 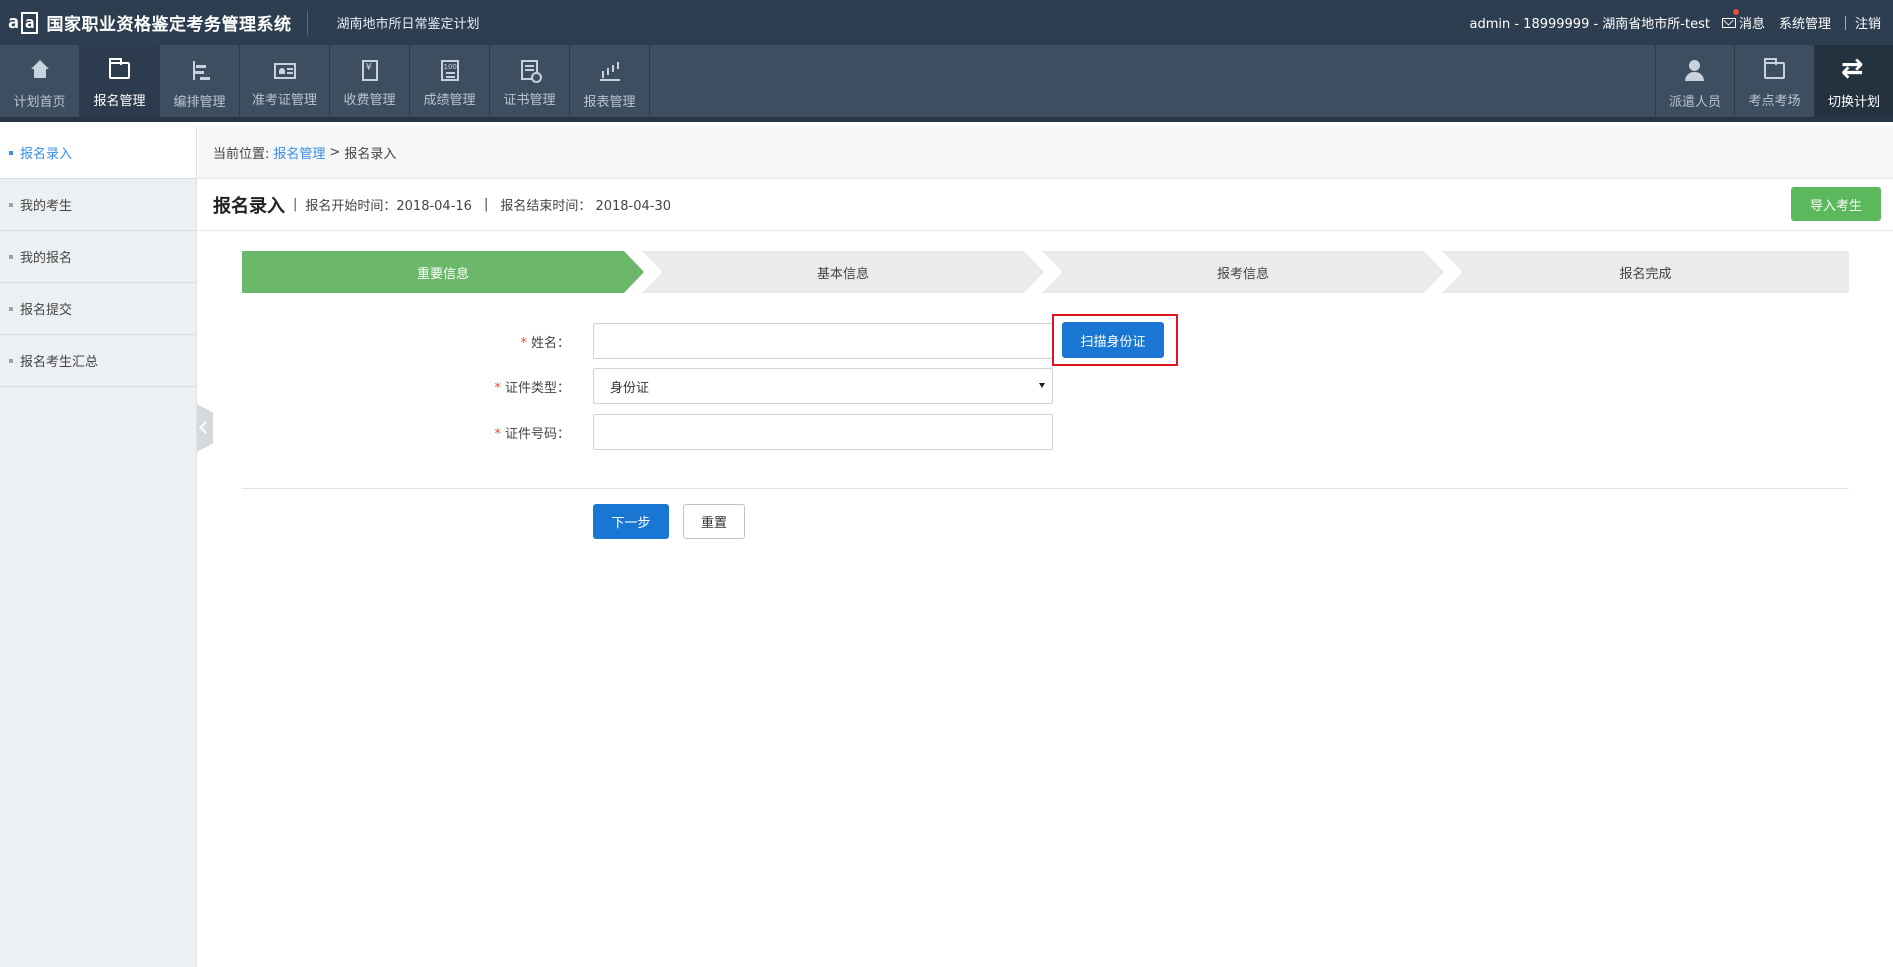 I want to click on logo-box-letter: a, so click(x=29, y=22).